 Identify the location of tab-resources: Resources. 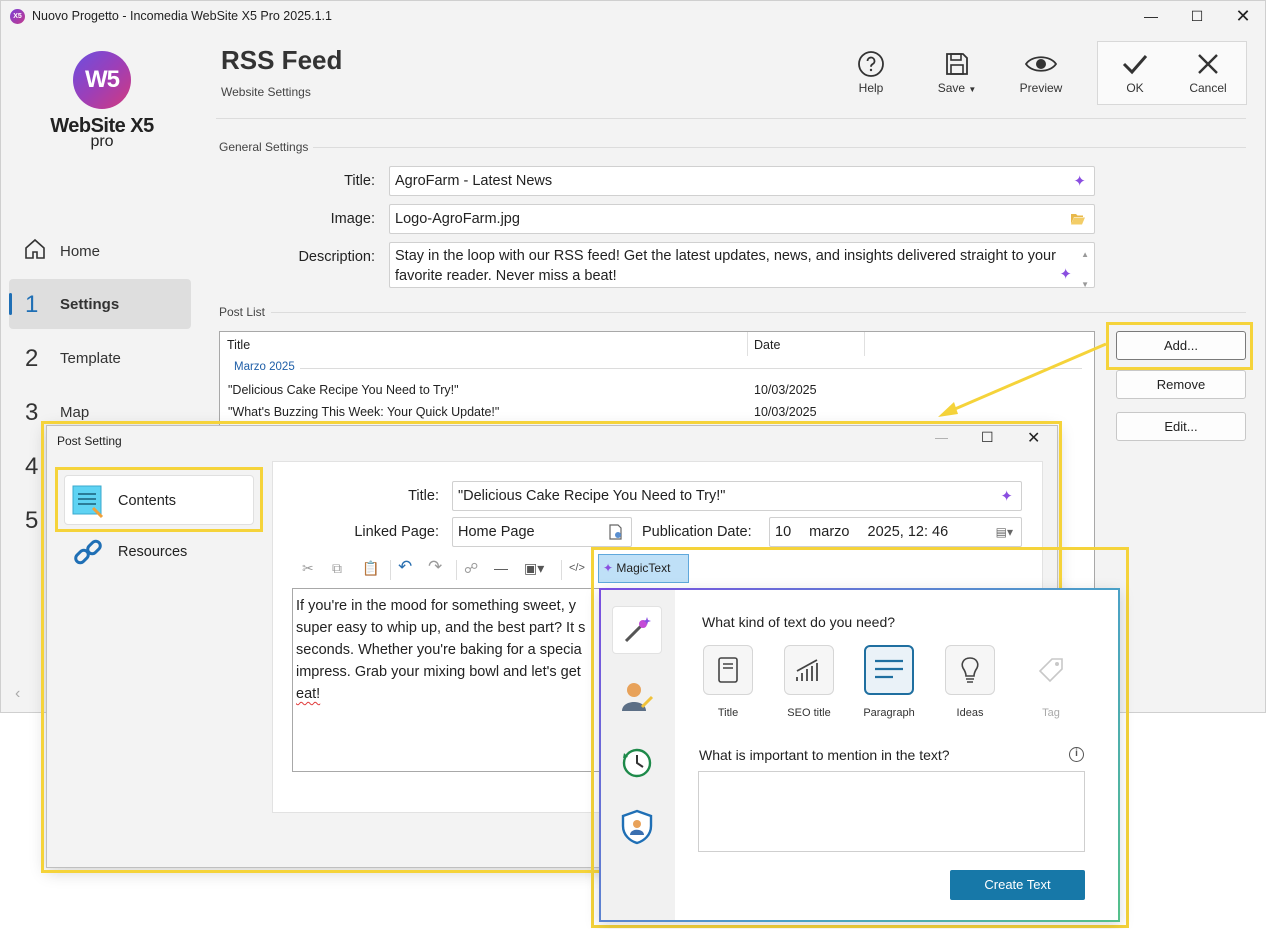
(165, 554).